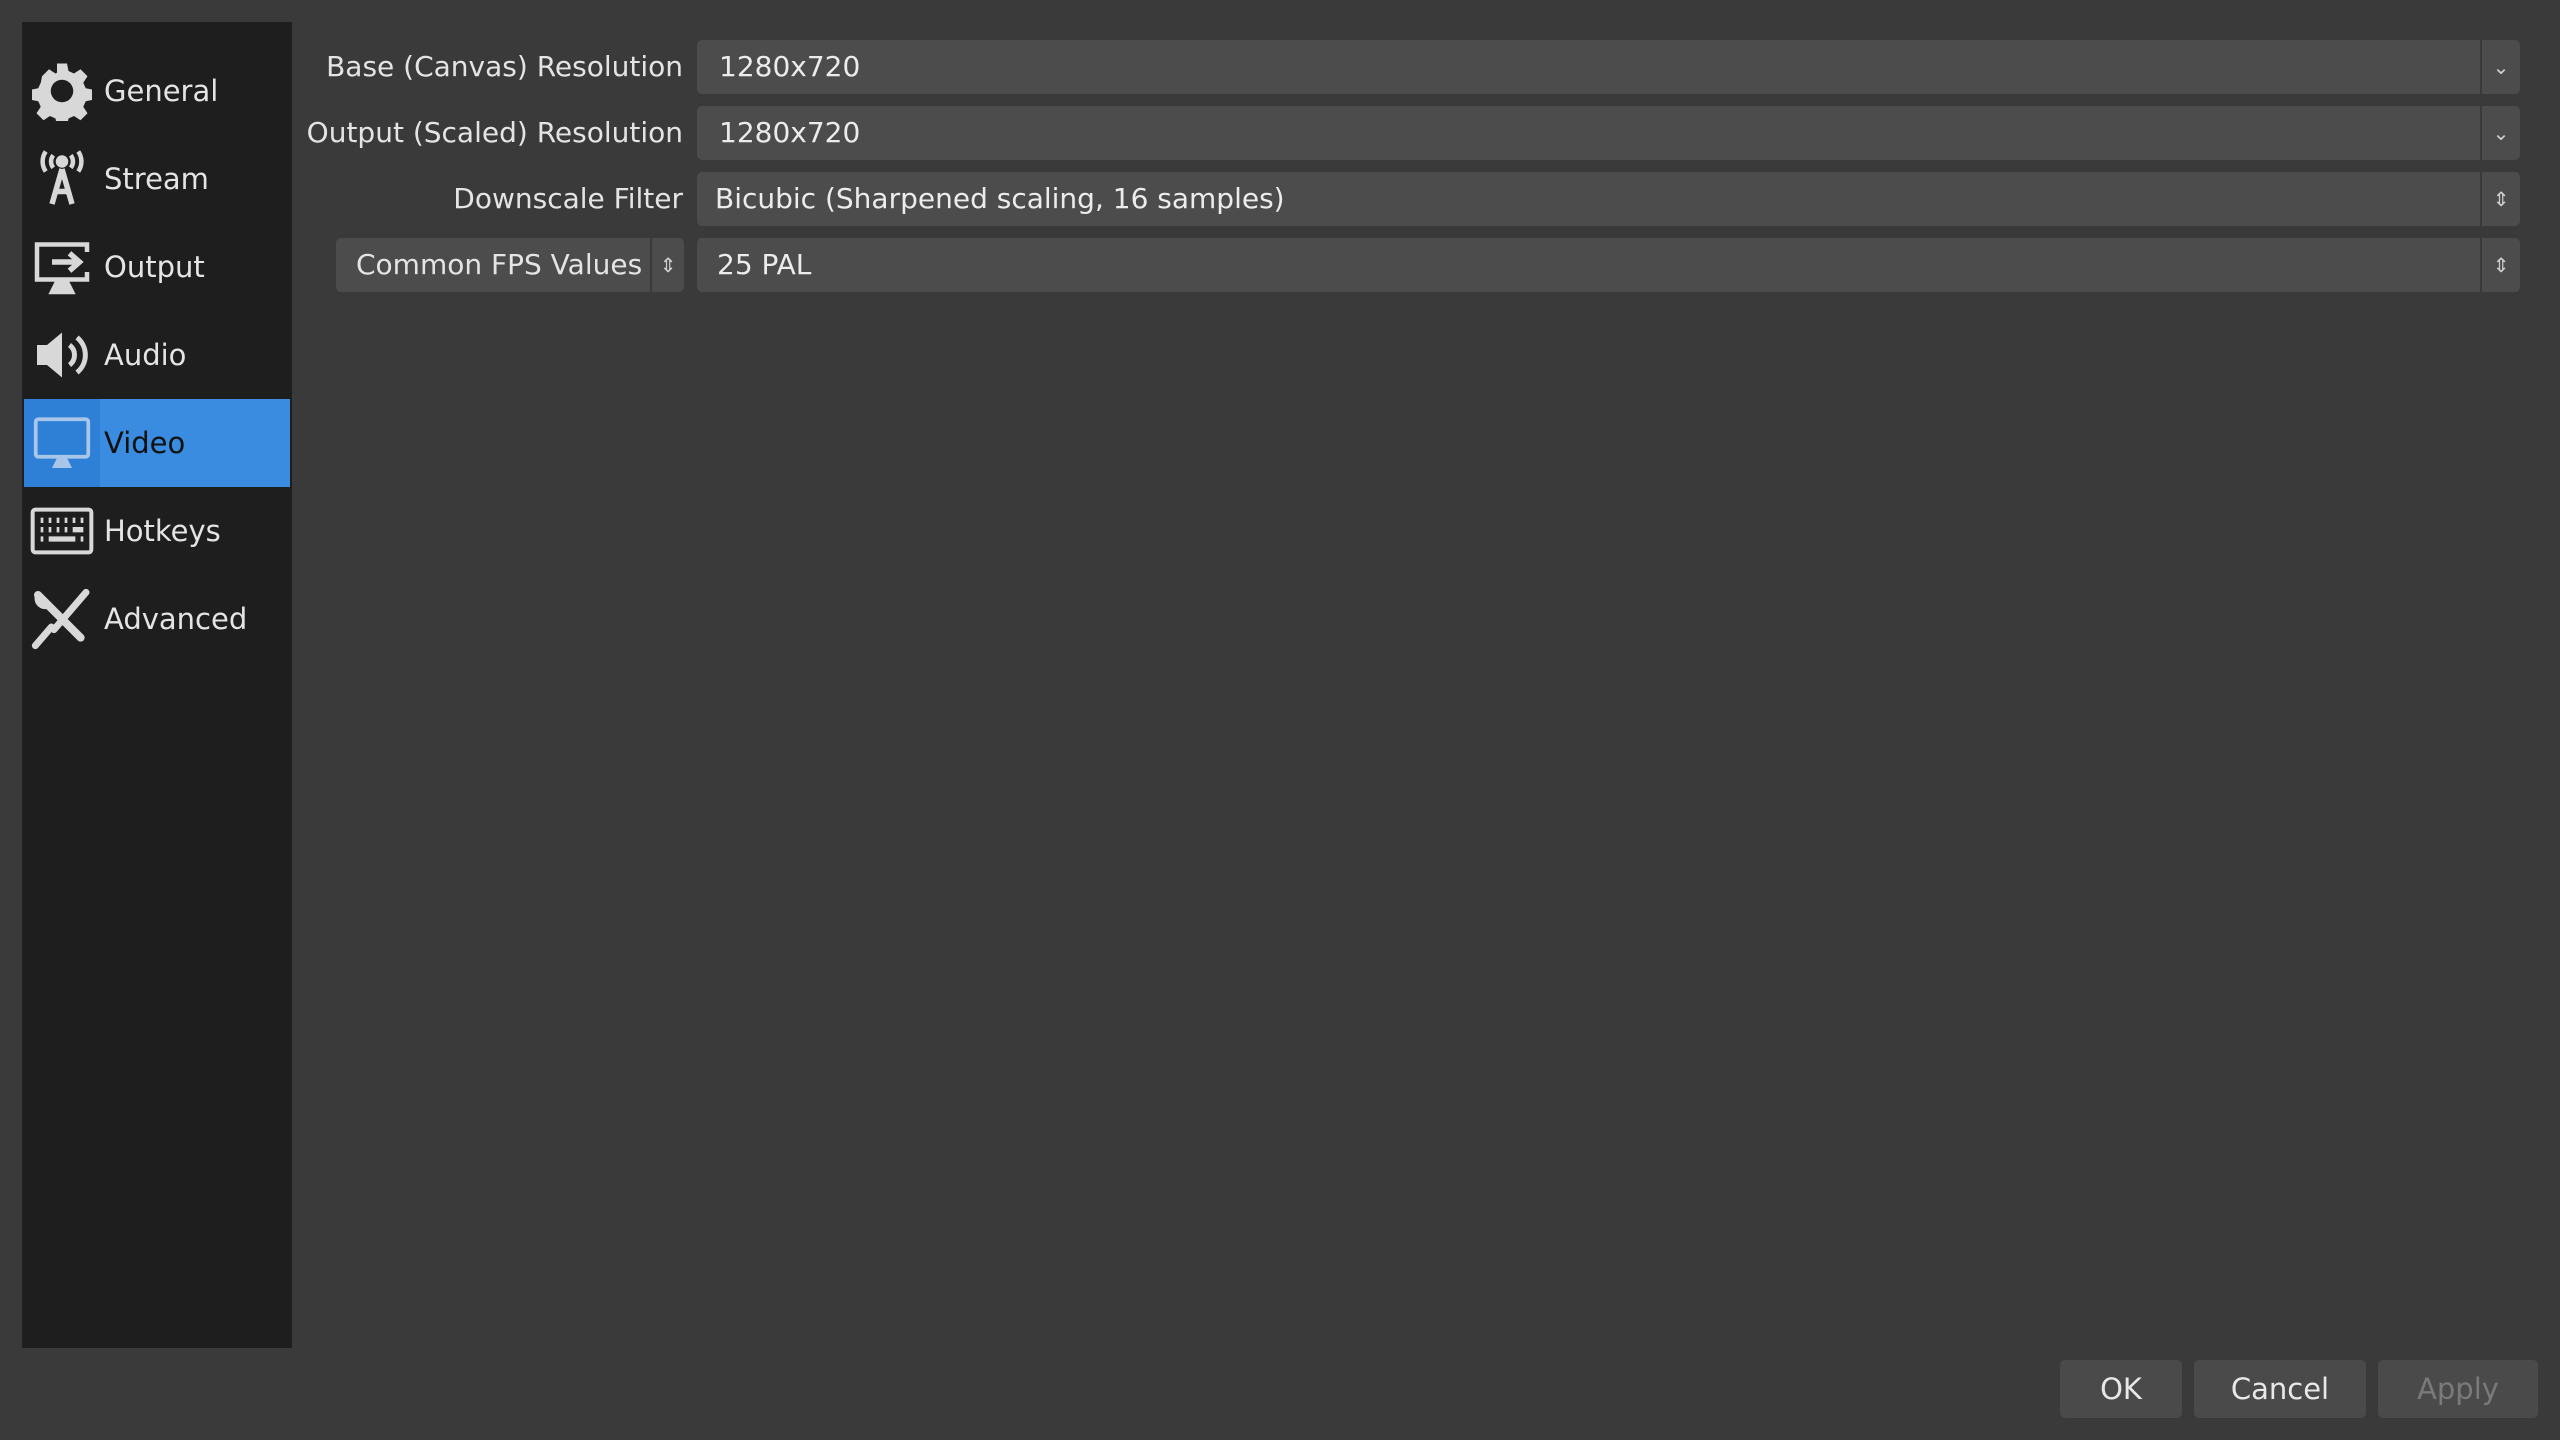 The image size is (2560, 1440). Describe the element at coordinates (154, 267) in the screenshot. I see `sidebar-item-label: Output` at that location.